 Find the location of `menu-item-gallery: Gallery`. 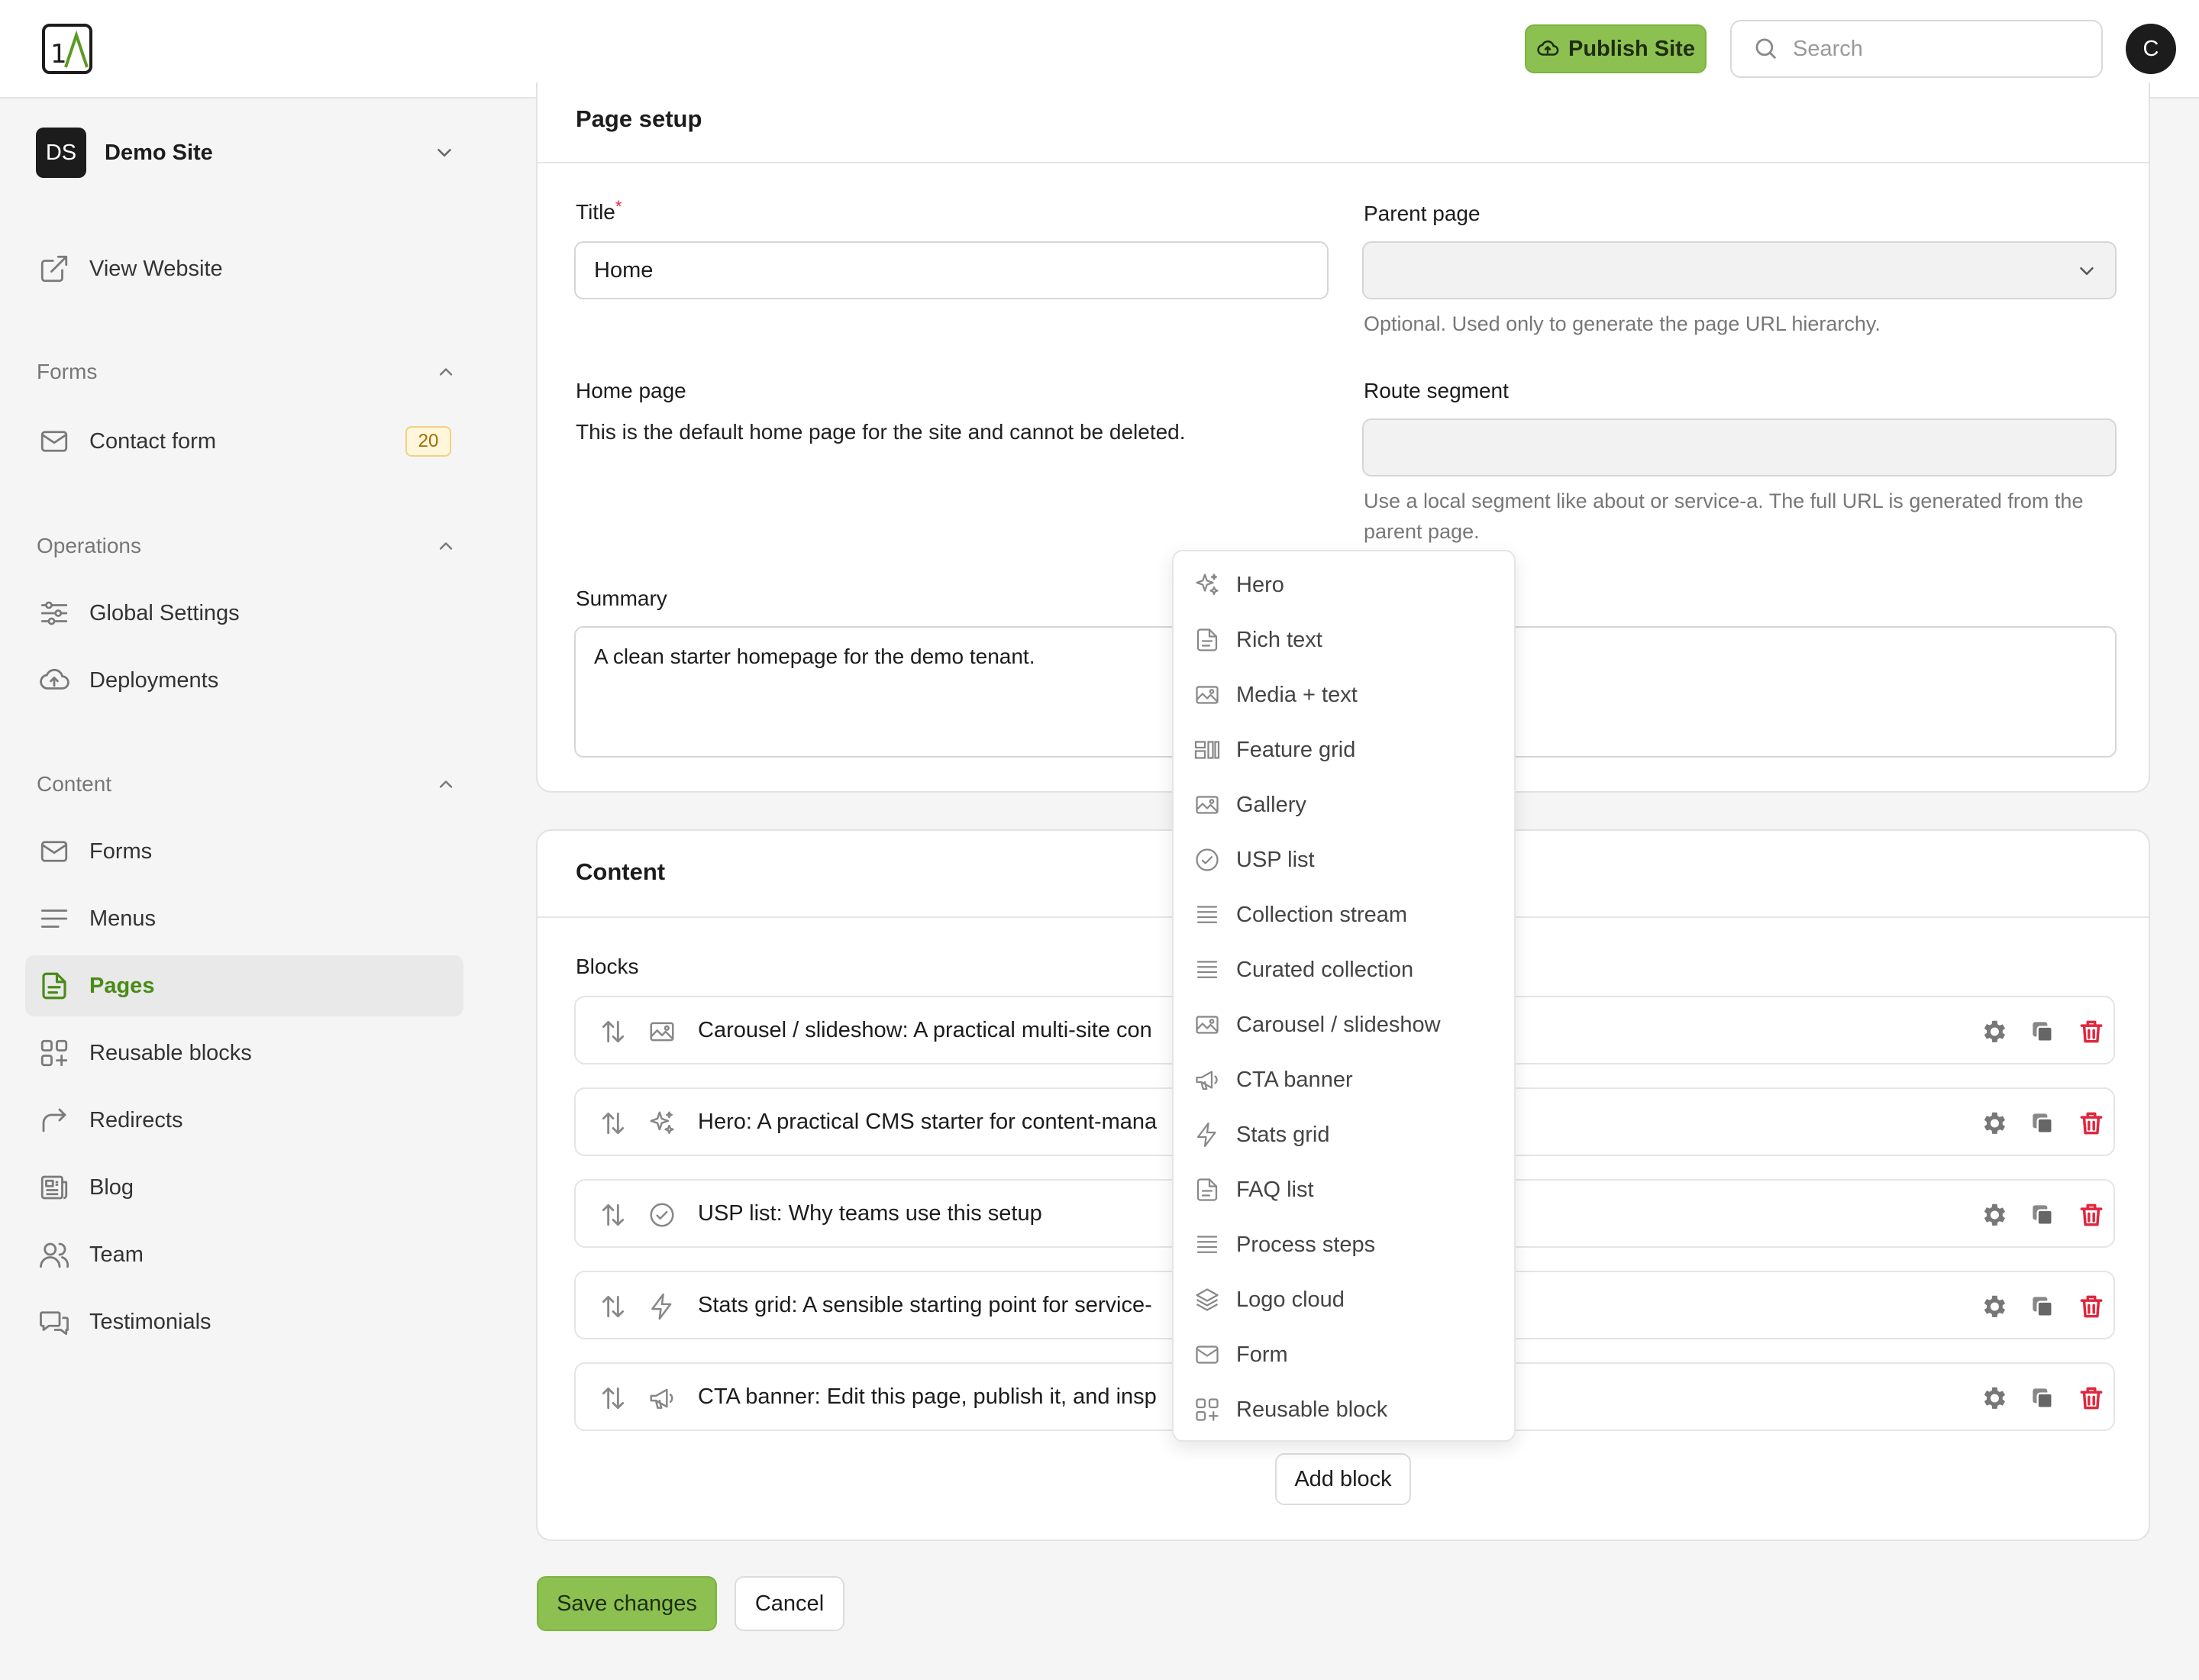

menu-item-gallery: Gallery is located at coordinates (1346, 805).